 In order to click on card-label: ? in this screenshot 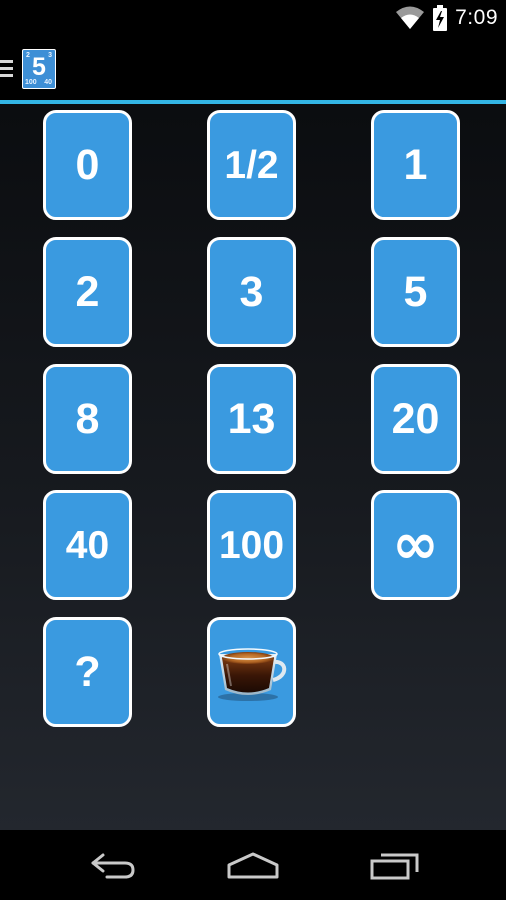, I will do `click(87, 671)`.